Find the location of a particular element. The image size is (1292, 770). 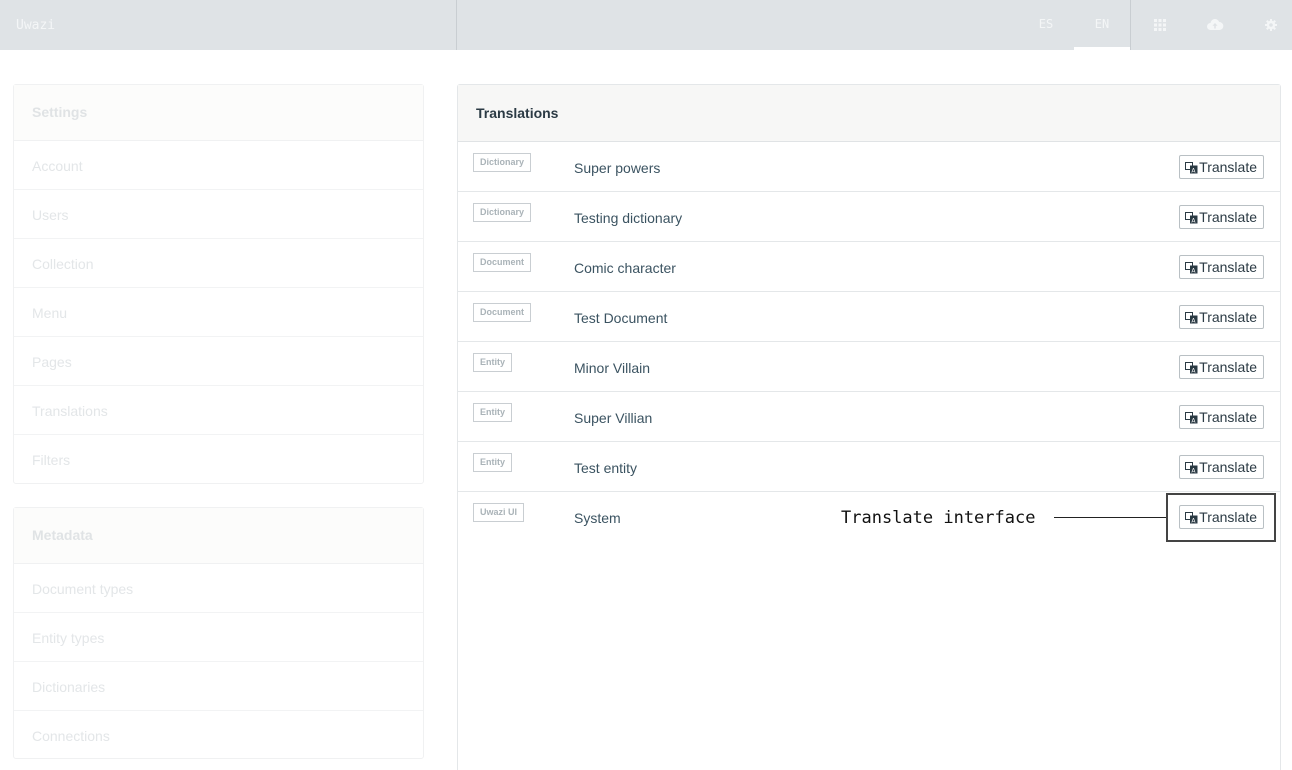

navbar-divider is located at coordinates (1130, 25).